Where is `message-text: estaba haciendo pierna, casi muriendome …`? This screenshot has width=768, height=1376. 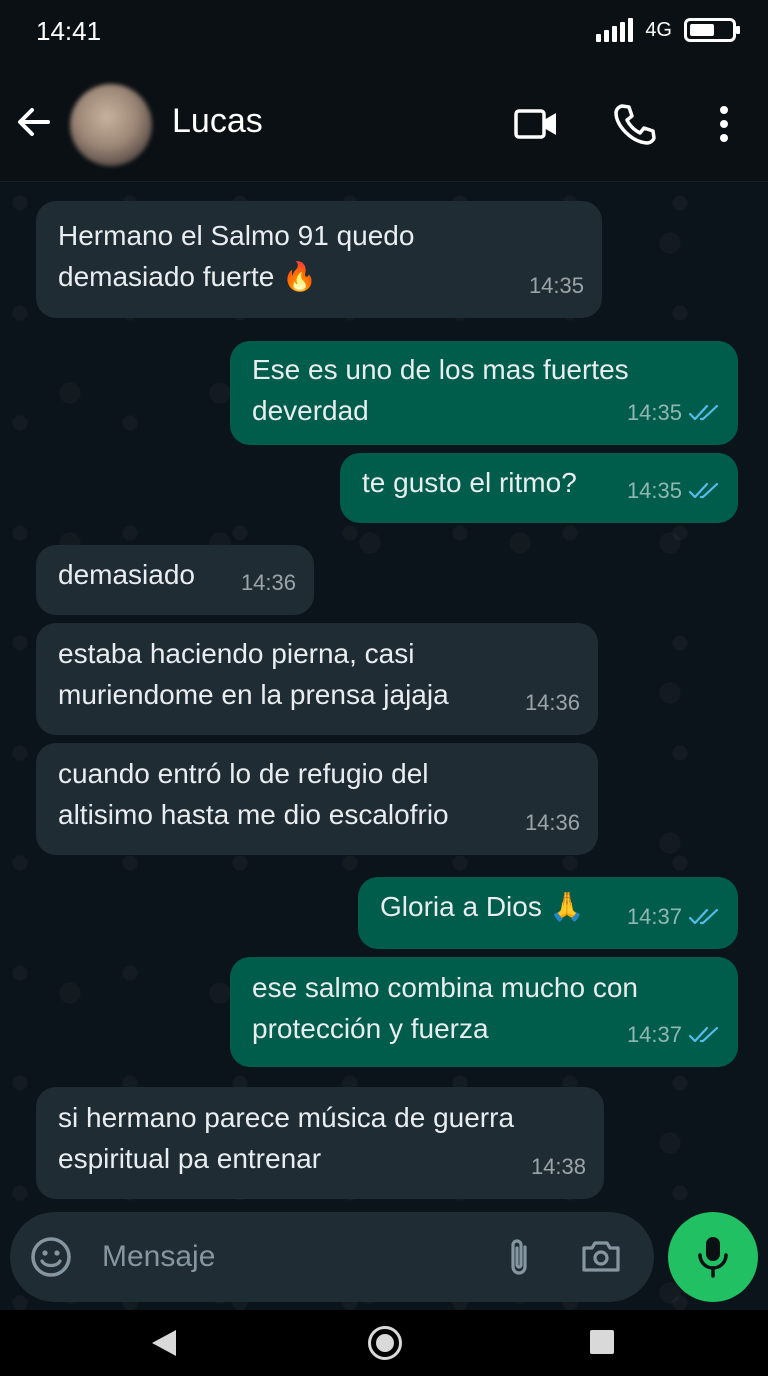
message-text: estaba haciendo pierna, casi muriendome … is located at coordinates (253, 674).